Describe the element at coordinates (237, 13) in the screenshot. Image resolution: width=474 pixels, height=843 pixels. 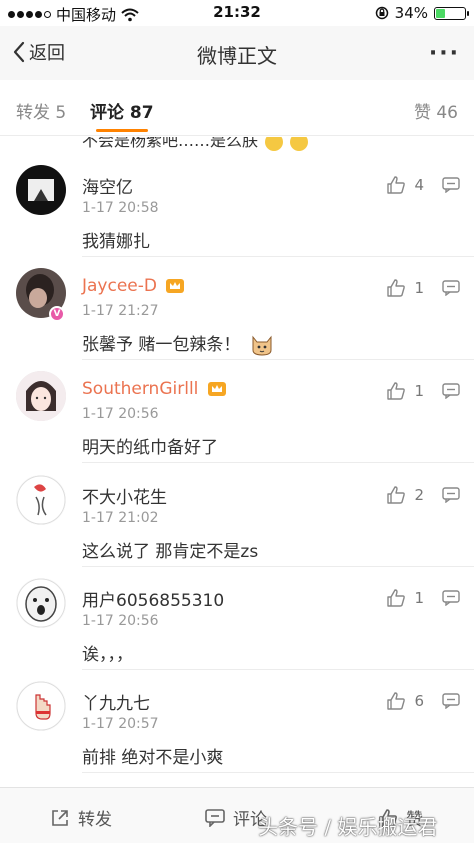
I see `status-bar: 中国移动 21:32 34%` at that location.